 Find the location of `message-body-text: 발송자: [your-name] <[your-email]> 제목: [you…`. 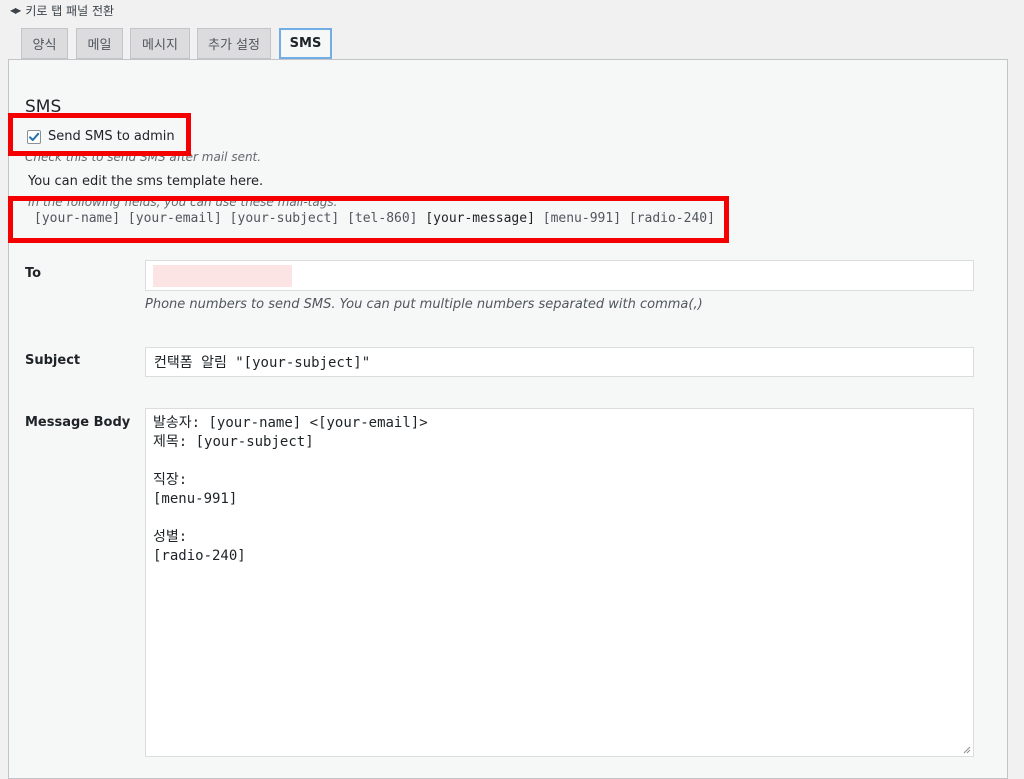

message-body-text: 발송자: [your-name] <[your-email]> 제목: [you… is located at coordinates (290, 489).